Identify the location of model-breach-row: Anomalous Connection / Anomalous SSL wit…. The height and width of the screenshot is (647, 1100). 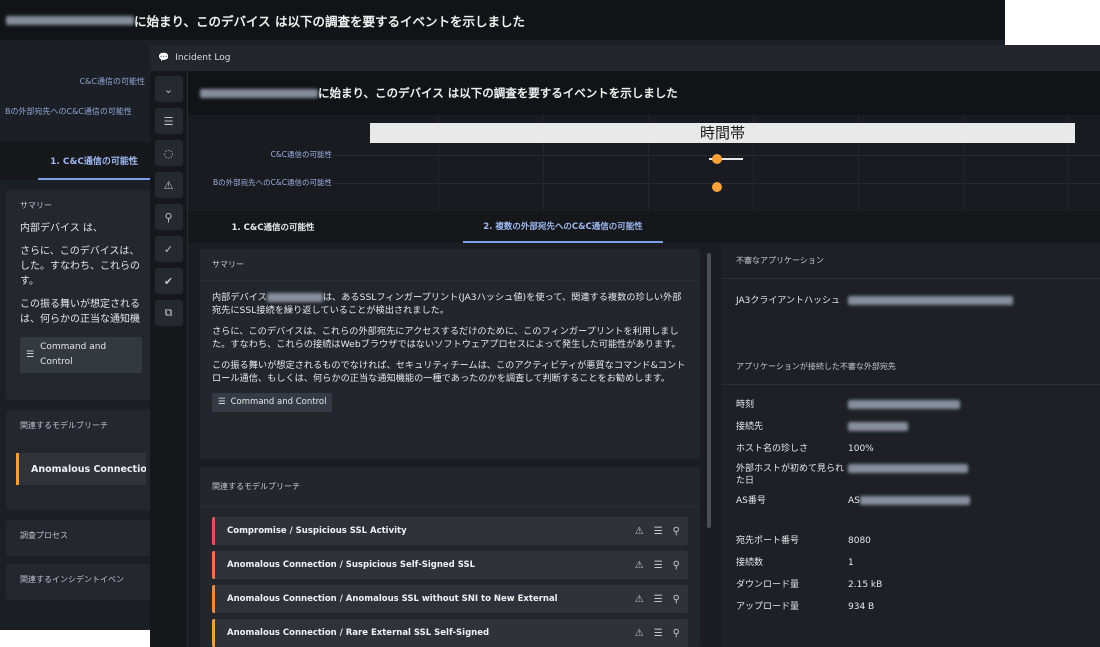
(450, 599).